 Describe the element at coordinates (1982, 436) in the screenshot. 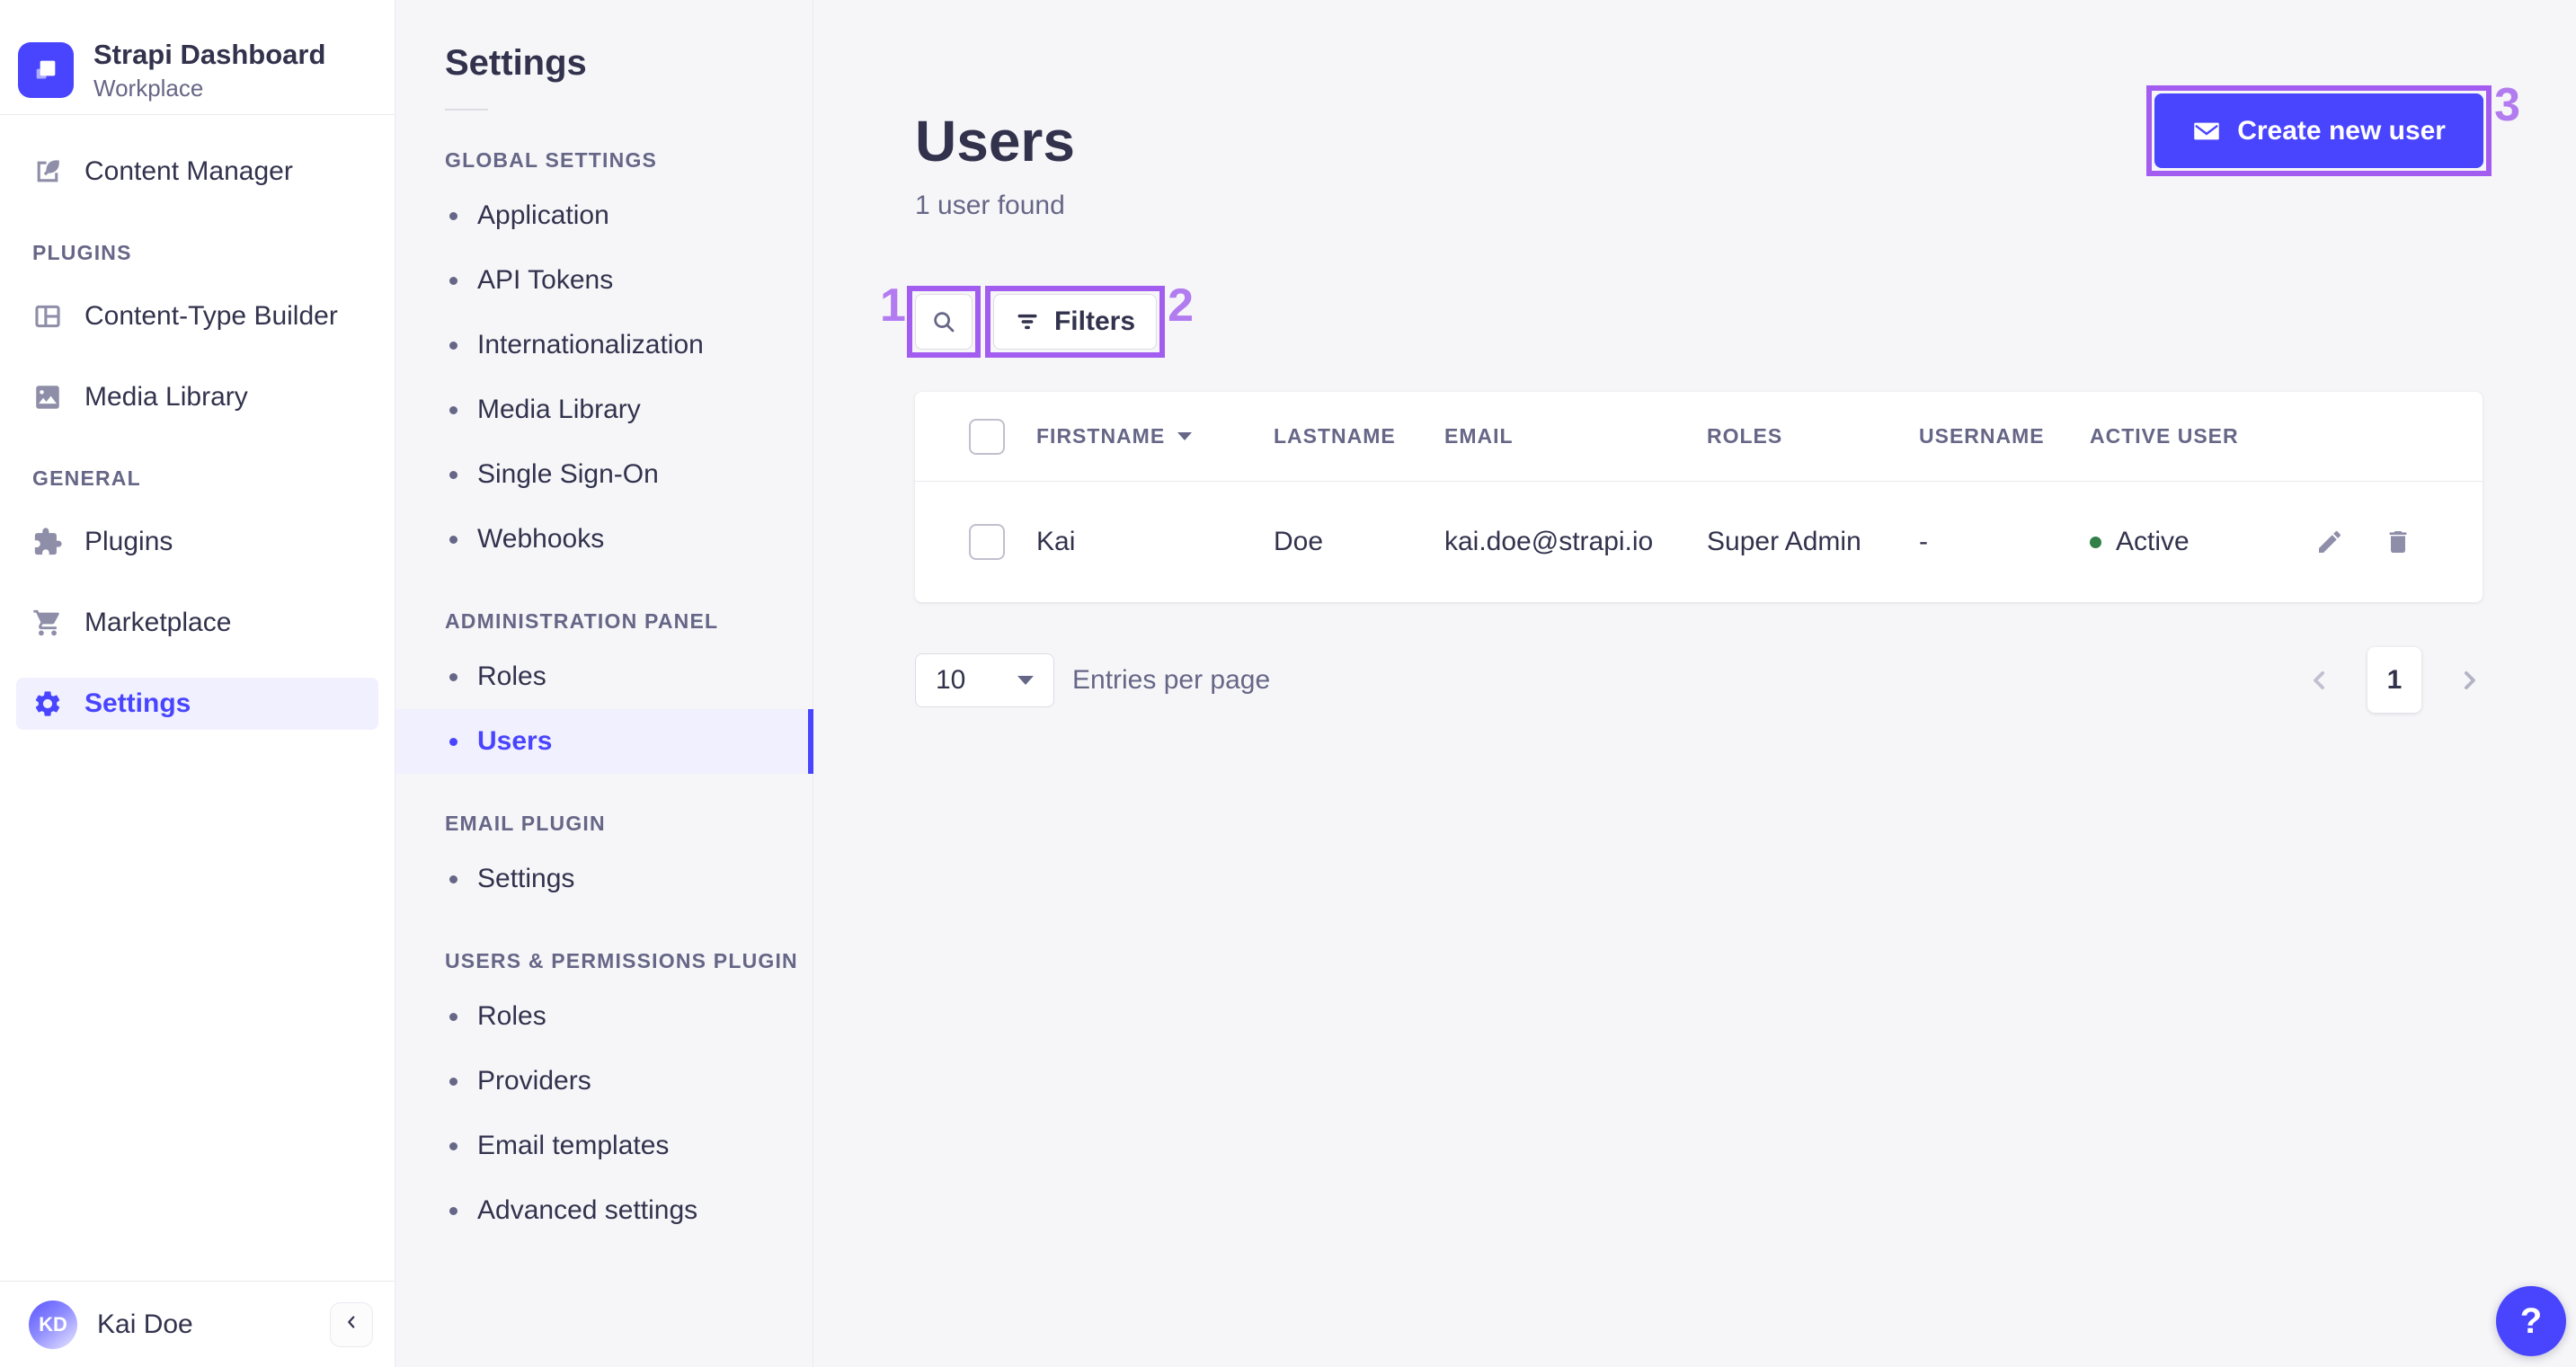

I see `column-label: USERNAME` at that location.